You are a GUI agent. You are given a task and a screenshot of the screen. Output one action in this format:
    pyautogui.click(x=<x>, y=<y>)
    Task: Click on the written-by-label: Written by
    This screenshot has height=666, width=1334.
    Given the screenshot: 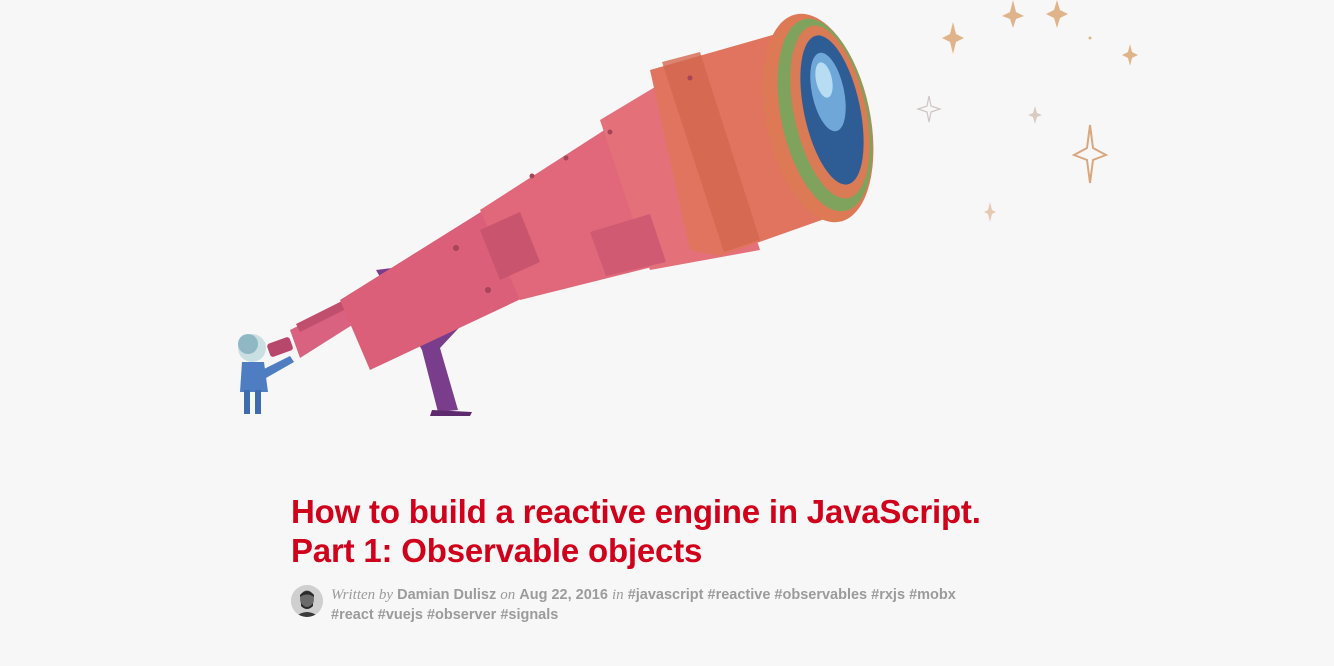 What is the action you would take?
    pyautogui.click(x=362, y=595)
    